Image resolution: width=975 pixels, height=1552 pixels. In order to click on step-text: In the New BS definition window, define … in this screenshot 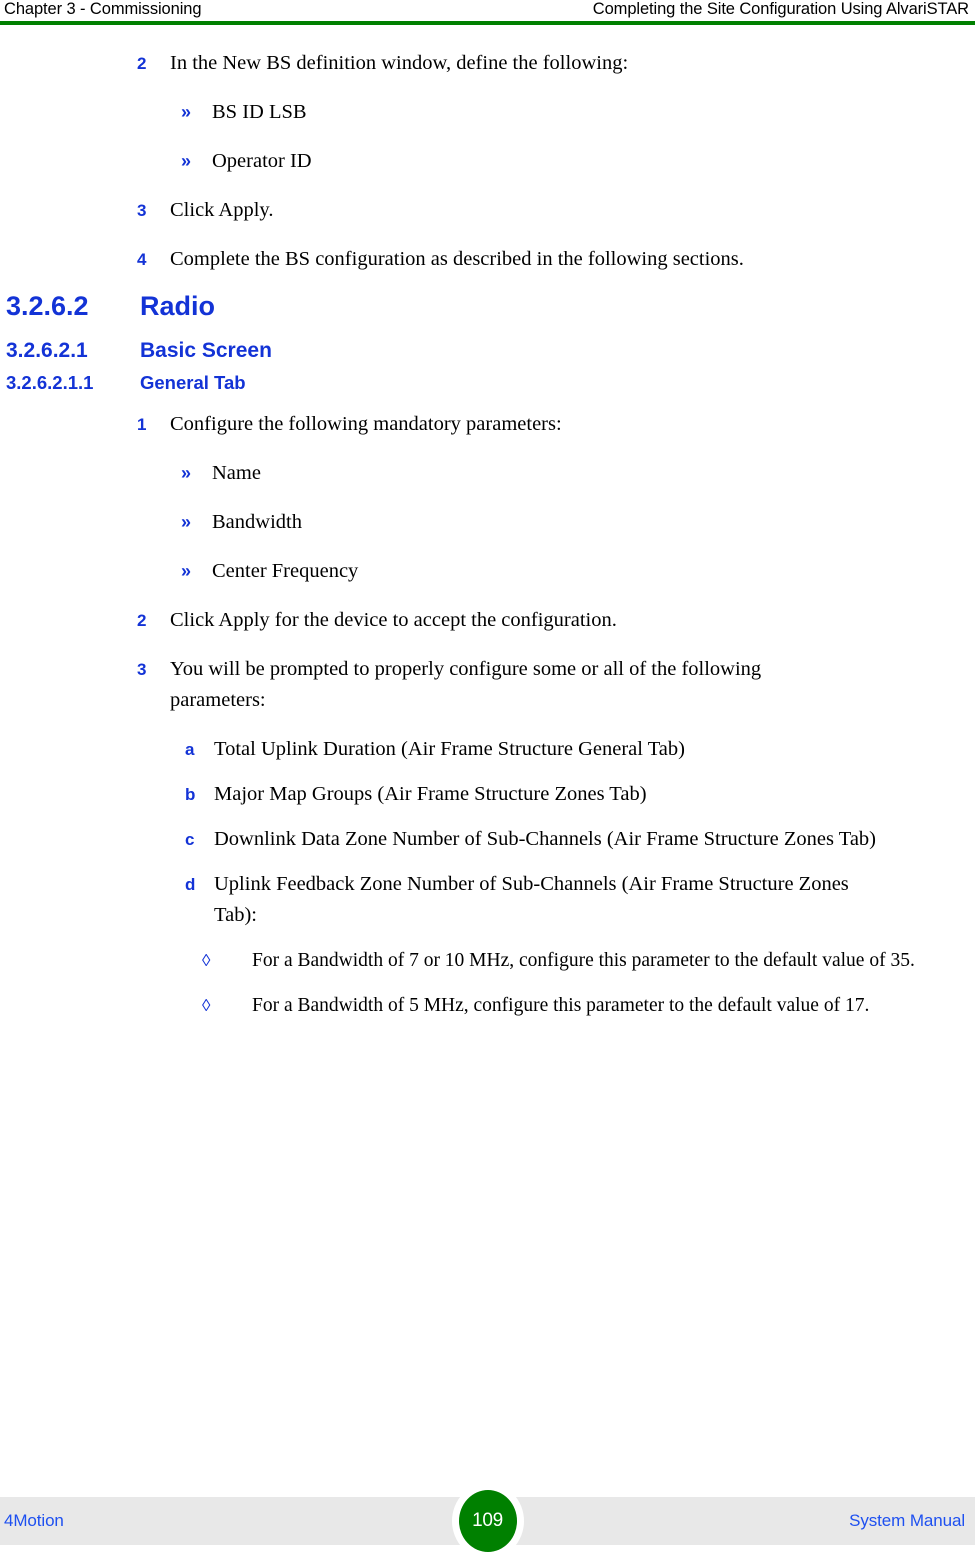, I will do `click(399, 63)`.